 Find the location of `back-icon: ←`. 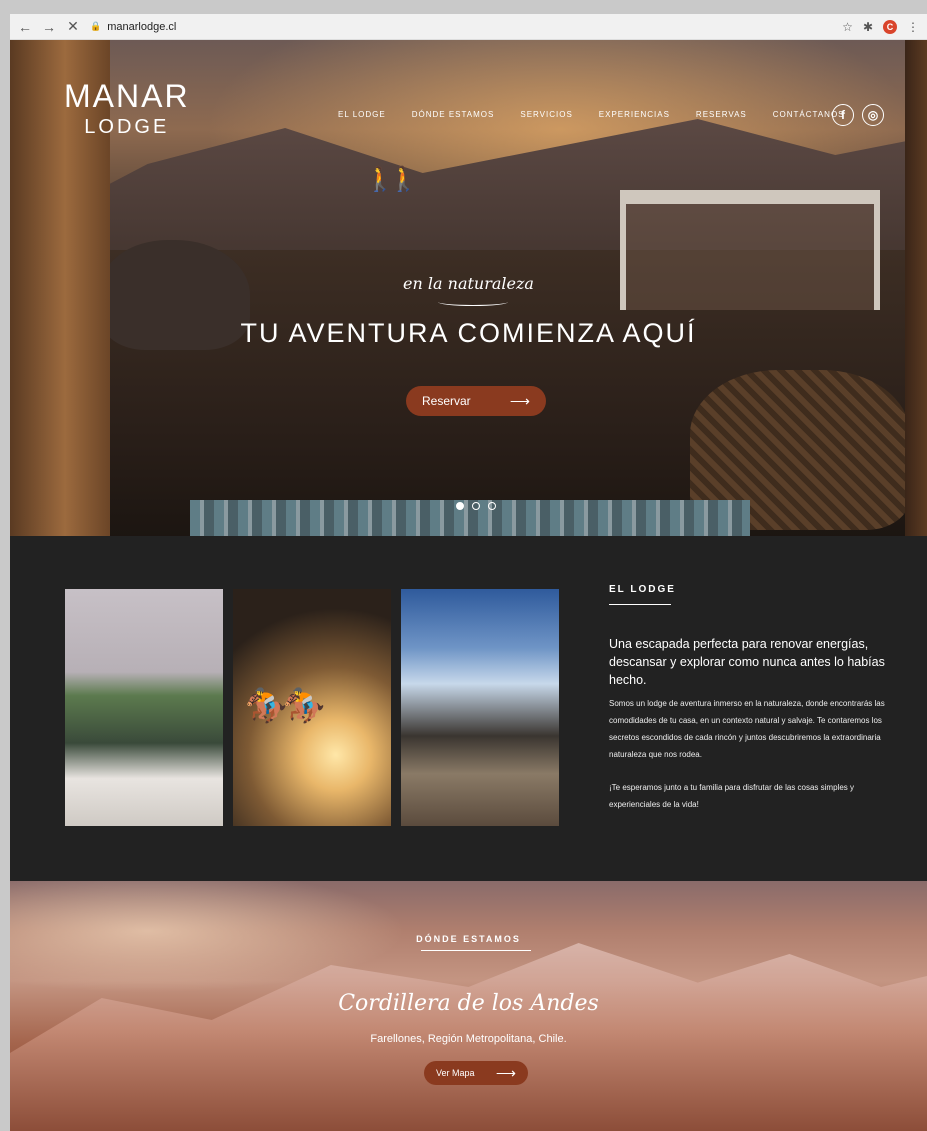

back-icon: ← is located at coordinates (25, 27).